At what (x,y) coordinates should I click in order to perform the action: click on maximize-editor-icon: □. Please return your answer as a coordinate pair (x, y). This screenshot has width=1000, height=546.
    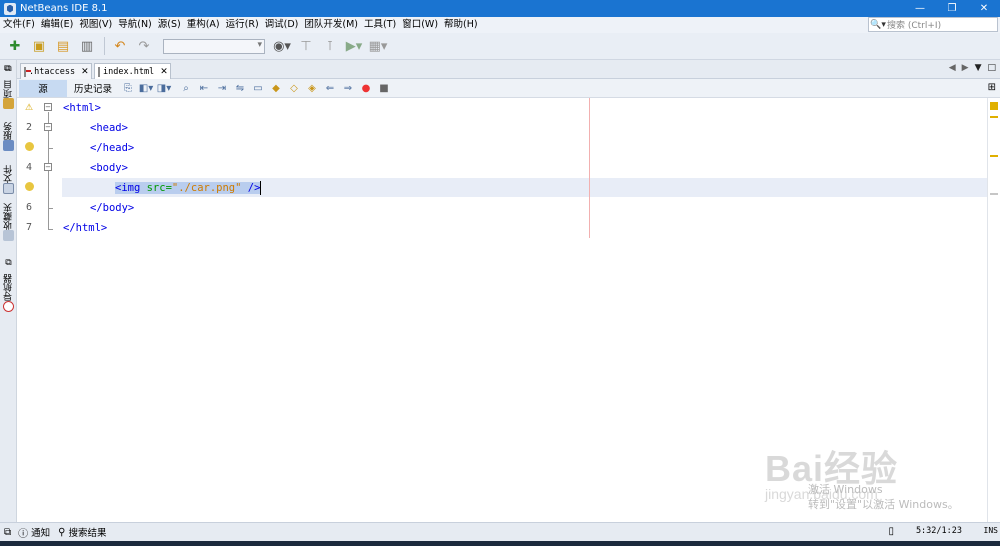
    Looking at the image, I should click on (991, 68).